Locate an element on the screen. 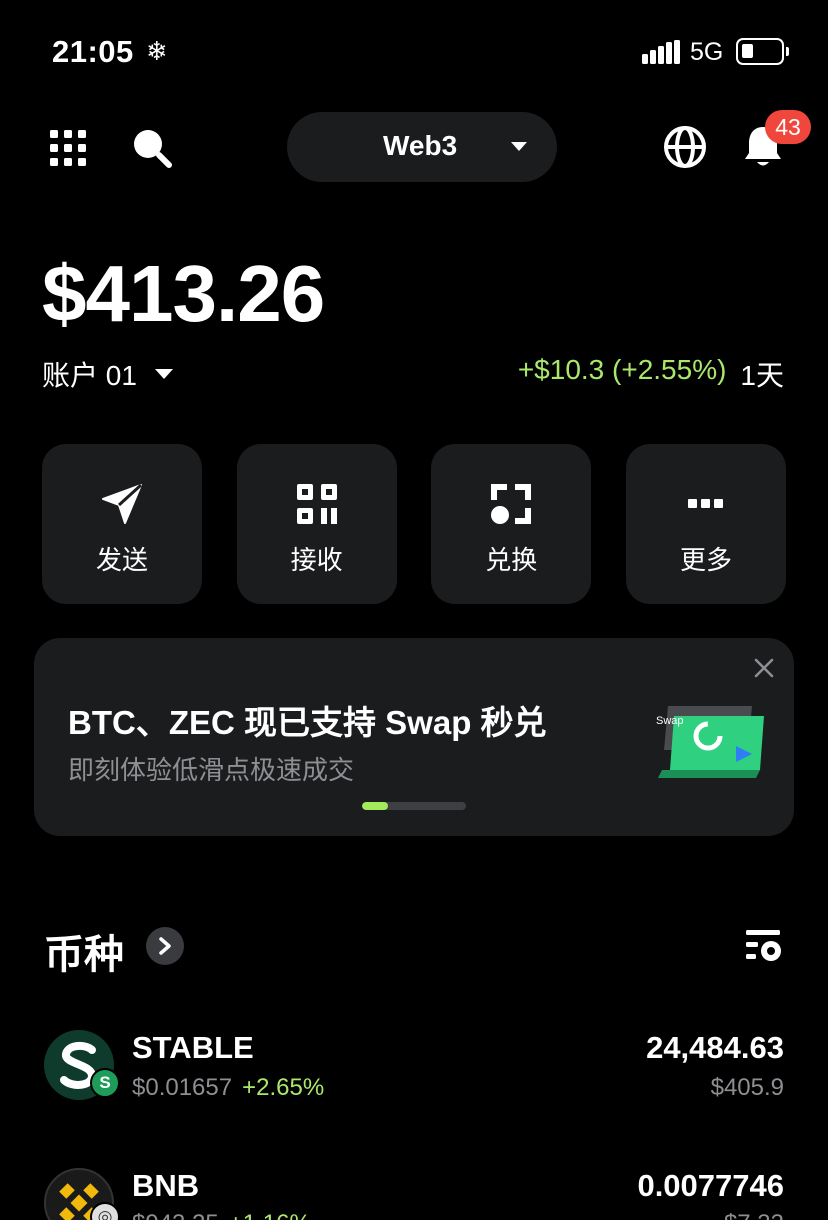  pager-active-dot is located at coordinates (375, 806).